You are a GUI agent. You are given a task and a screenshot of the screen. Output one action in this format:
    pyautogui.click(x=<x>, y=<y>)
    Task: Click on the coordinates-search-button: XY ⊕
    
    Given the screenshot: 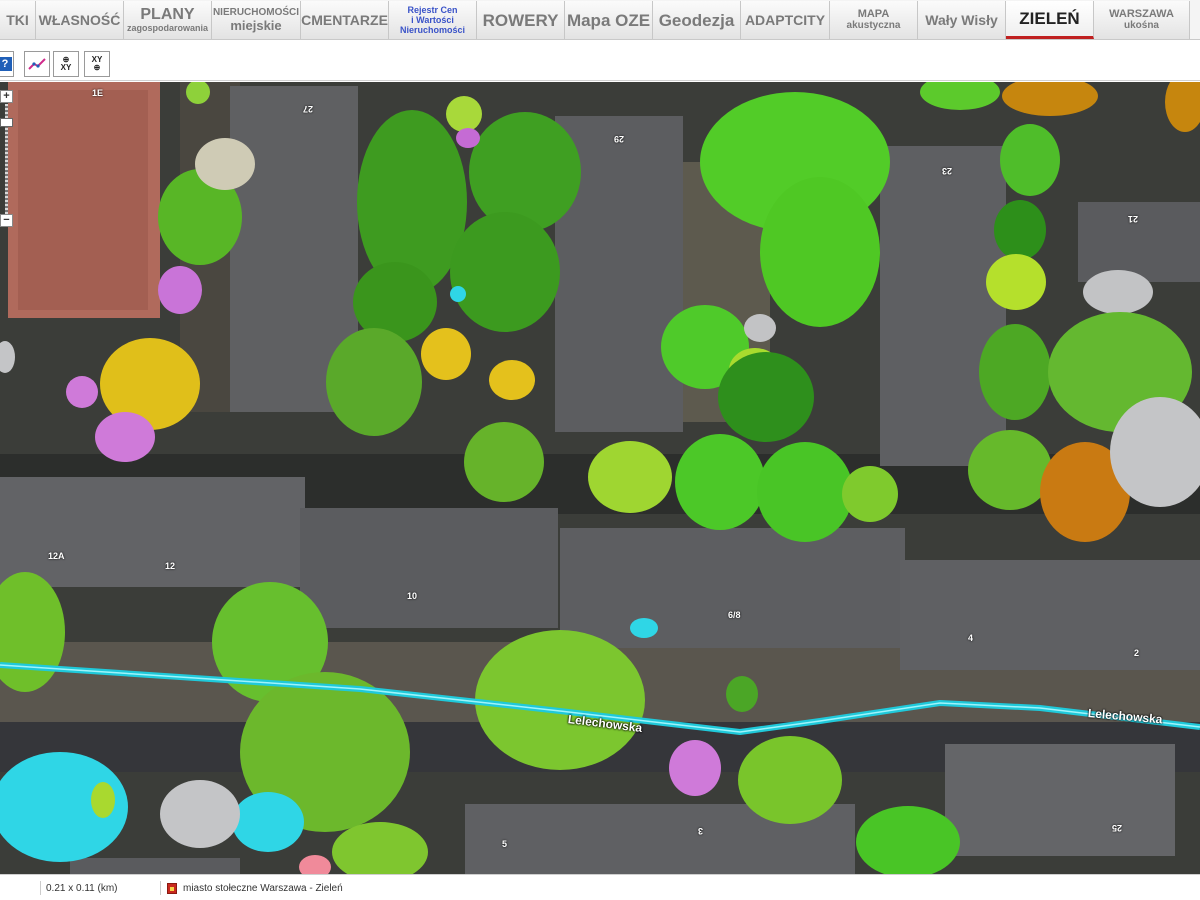 What is the action you would take?
    pyautogui.click(x=97, y=64)
    